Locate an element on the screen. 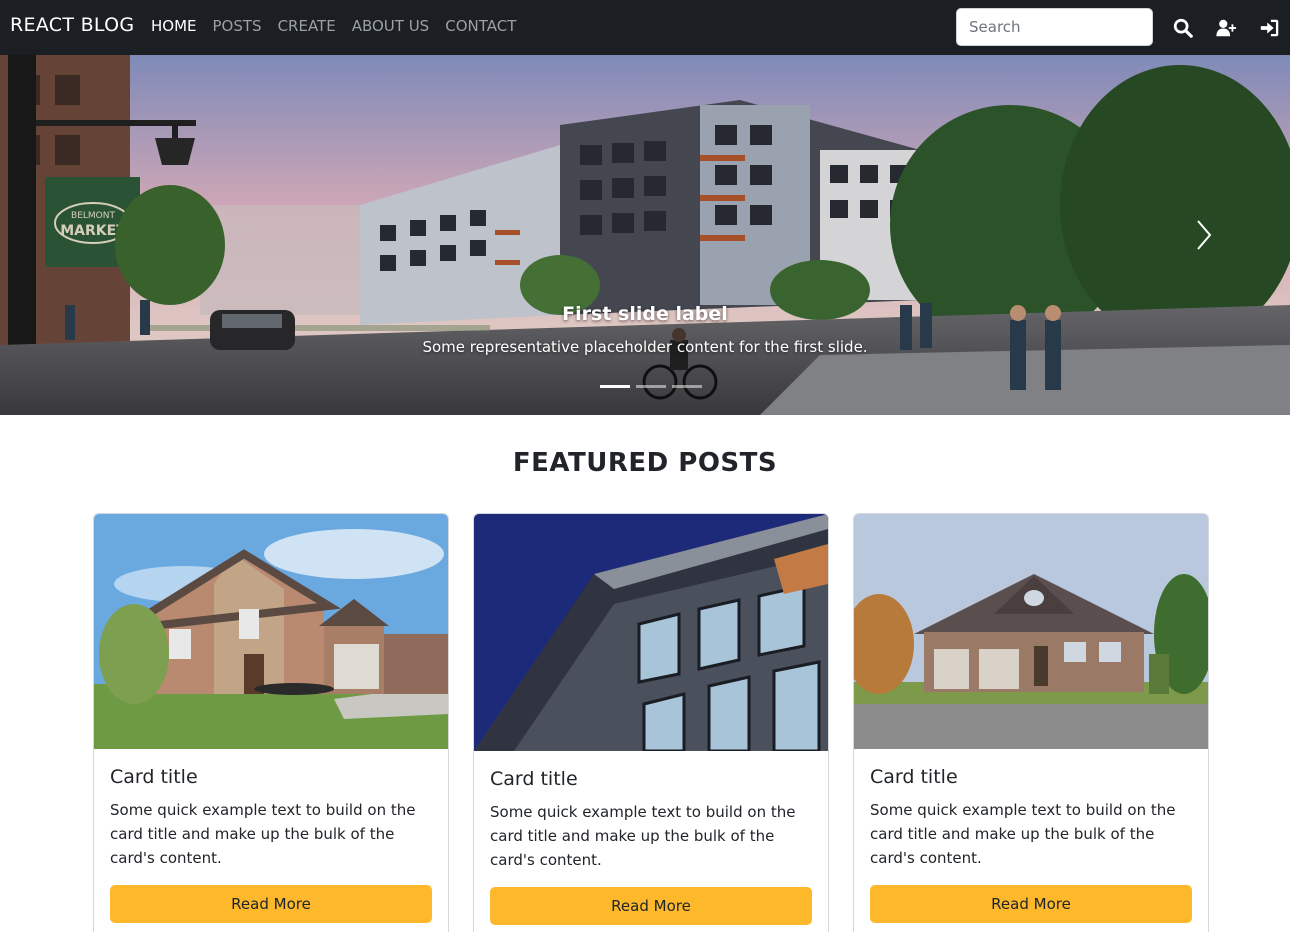  nav-link-contact: CONTACT is located at coordinates (480, 26).